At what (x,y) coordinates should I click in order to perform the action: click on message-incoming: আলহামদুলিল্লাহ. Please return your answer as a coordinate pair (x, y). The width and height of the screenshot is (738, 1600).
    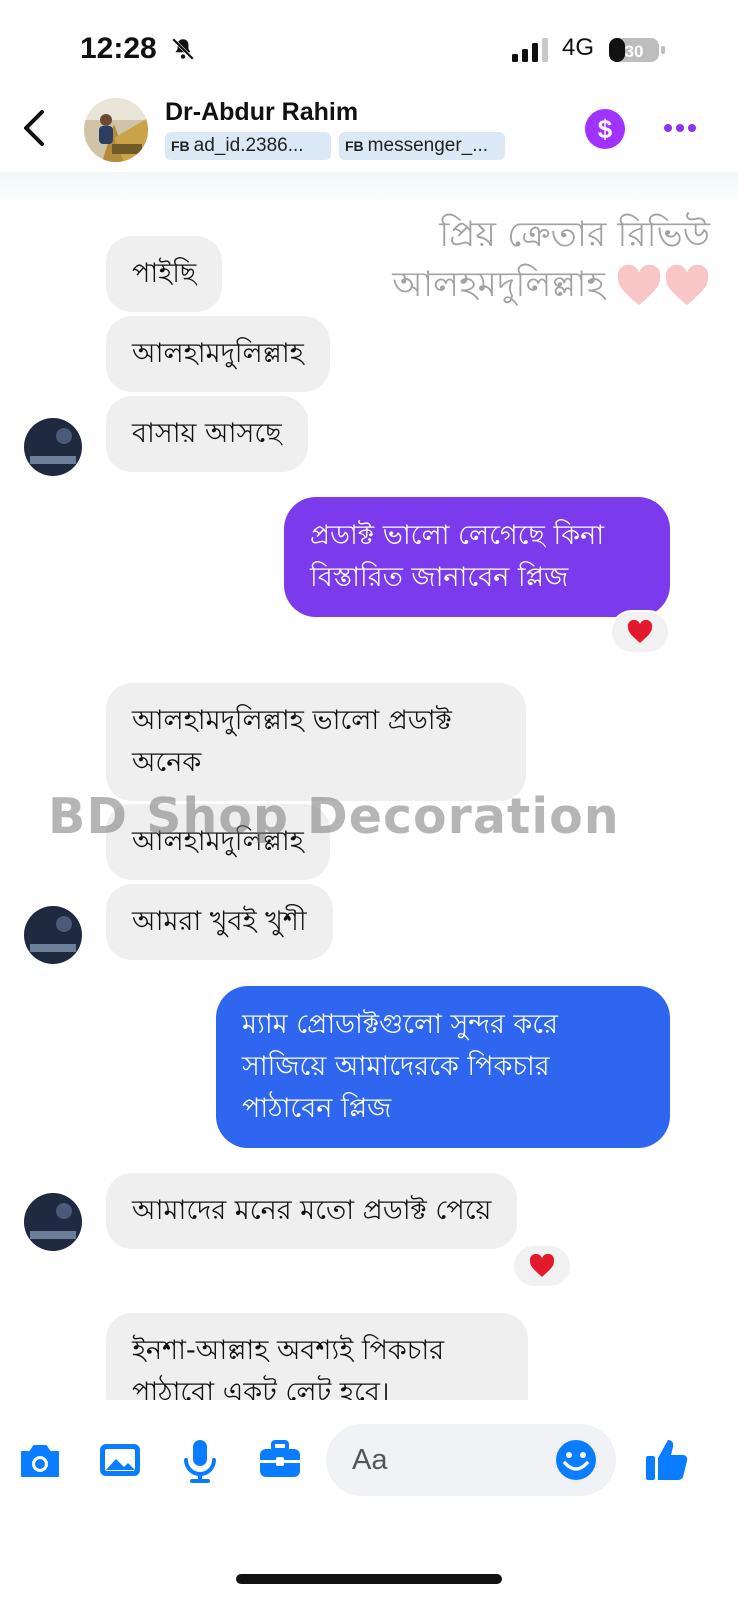
    Looking at the image, I should click on (218, 354).